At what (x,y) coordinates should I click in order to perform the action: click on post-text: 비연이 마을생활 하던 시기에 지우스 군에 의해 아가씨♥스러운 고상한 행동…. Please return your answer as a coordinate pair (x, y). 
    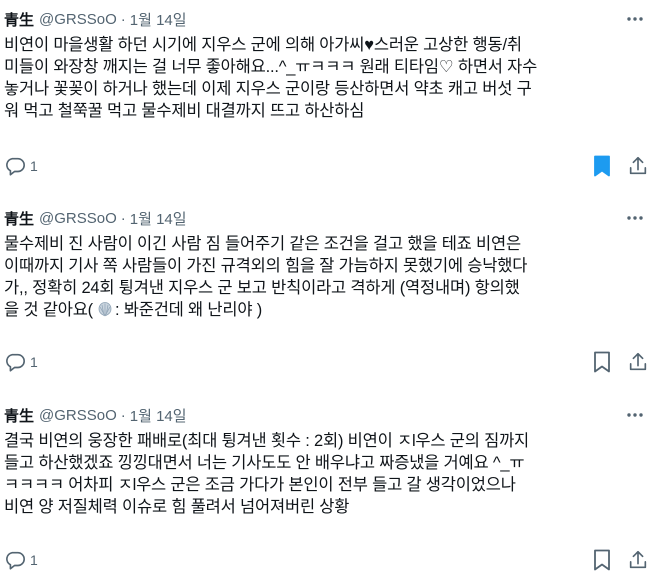
    Looking at the image, I should click on (329, 78).